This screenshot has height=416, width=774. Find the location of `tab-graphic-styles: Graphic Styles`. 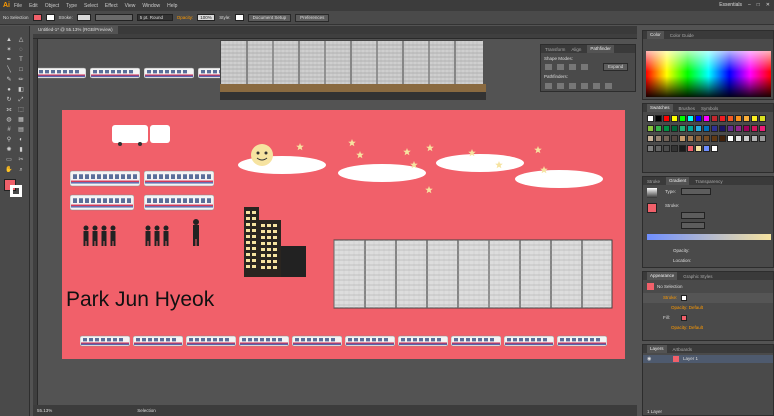

tab-graphic-styles: Graphic Styles is located at coordinates (697, 276).